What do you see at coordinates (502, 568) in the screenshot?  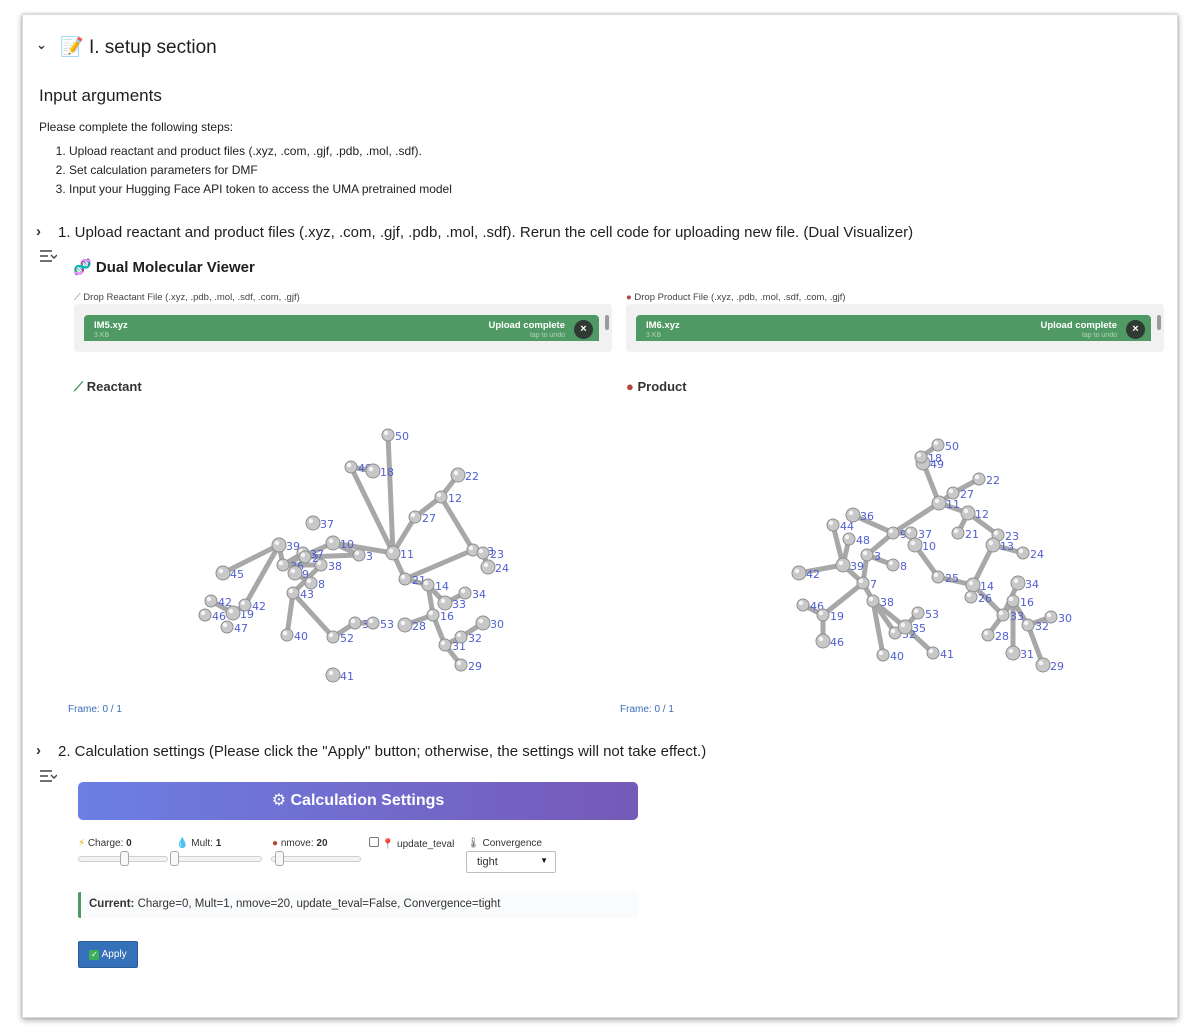 I see `reactant-atom-label: 24` at bounding box center [502, 568].